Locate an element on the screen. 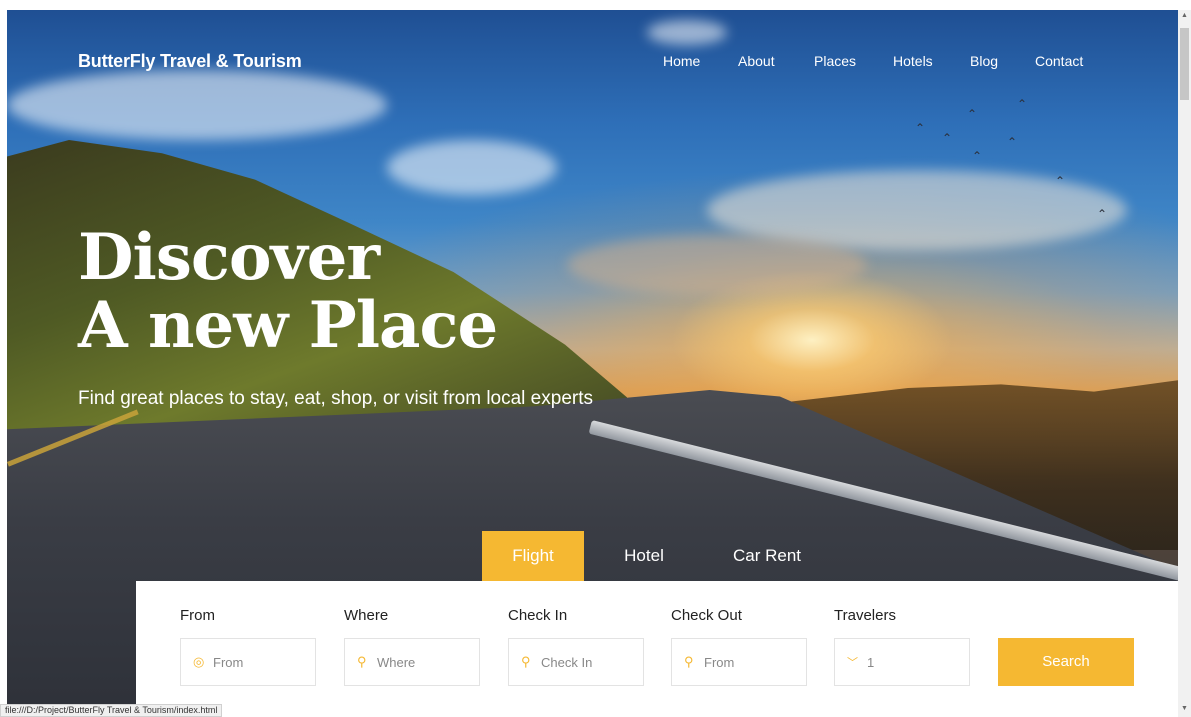 The height and width of the screenshot is (717, 1191). travelers-select-value: 1 is located at coordinates (871, 662).